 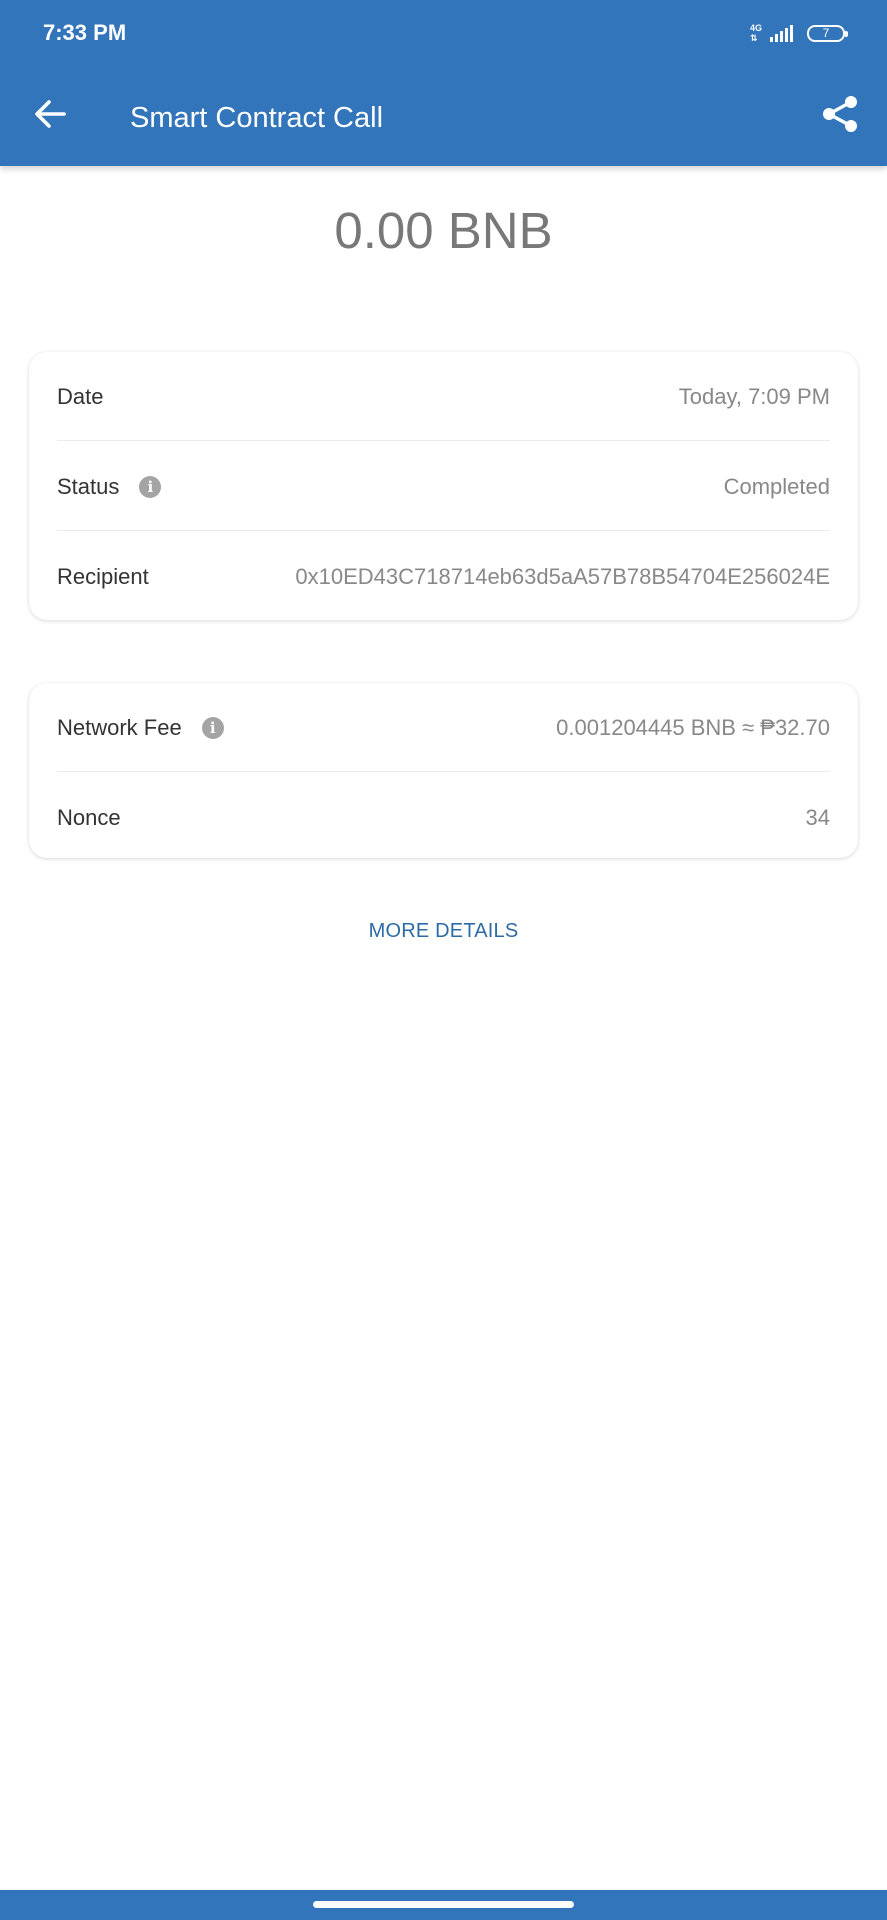 What do you see at coordinates (693, 727) in the screenshot?
I see `network-fee-value: 0.001204445 BNB ≈ ₱32.70` at bounding box center [693, 727].